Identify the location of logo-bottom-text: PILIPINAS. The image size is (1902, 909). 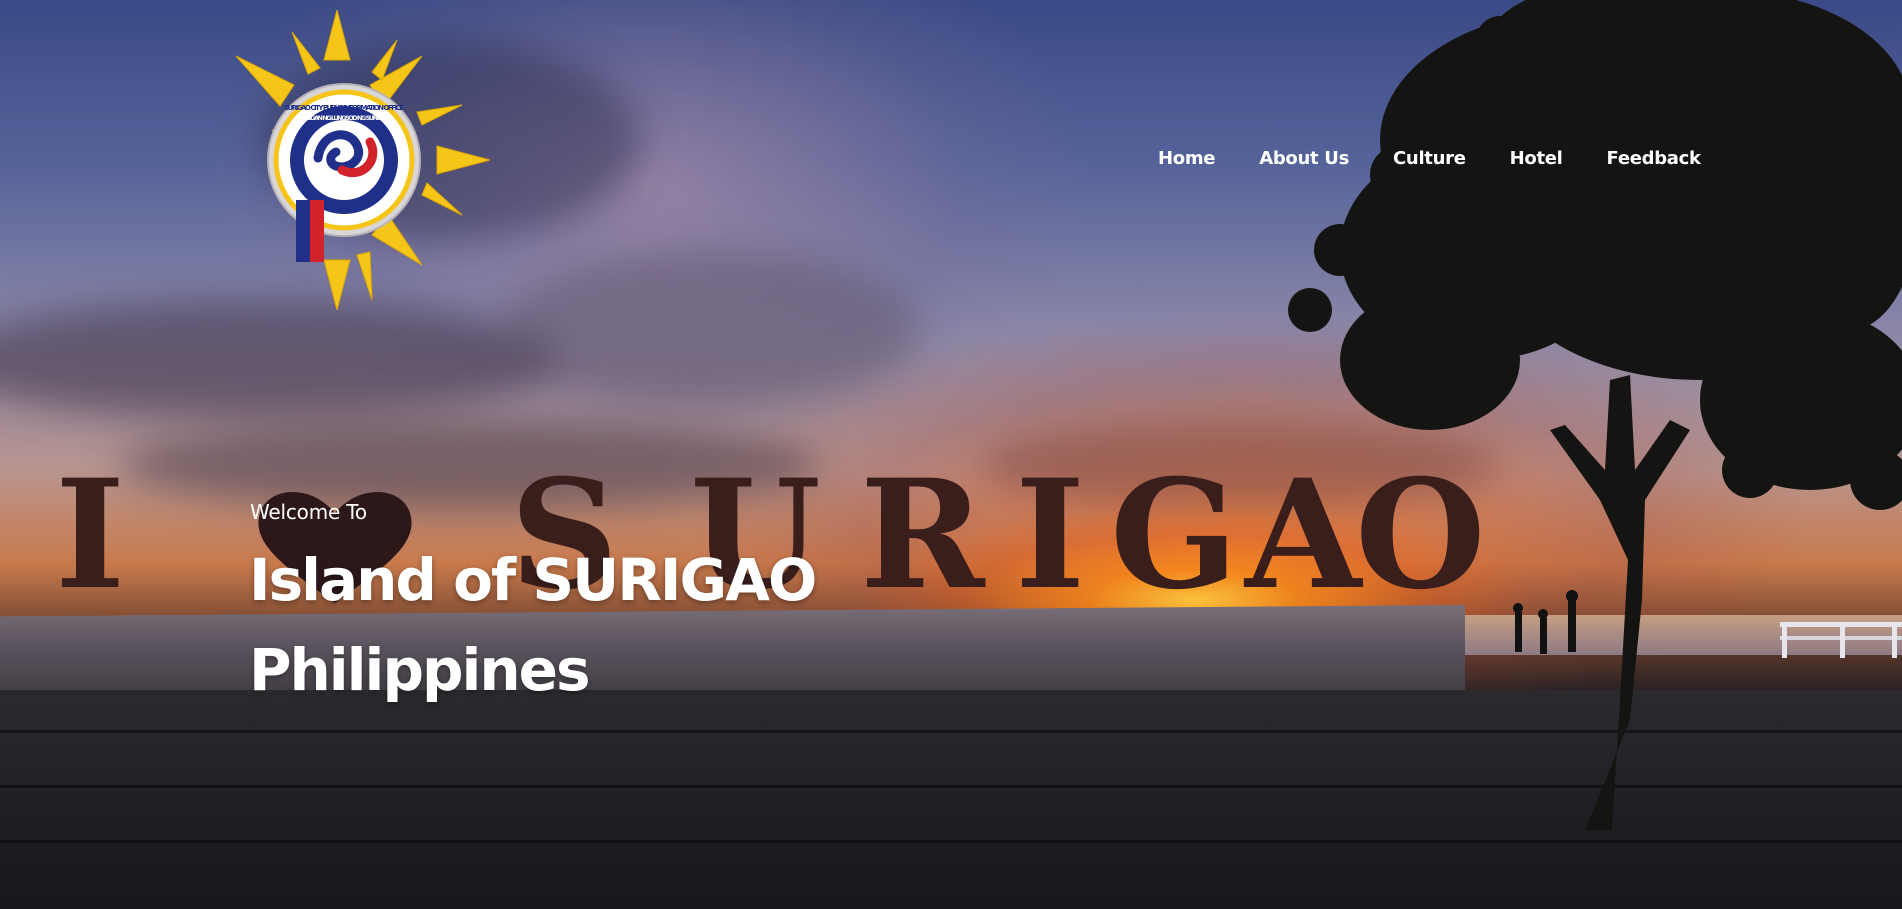
(344, 208).